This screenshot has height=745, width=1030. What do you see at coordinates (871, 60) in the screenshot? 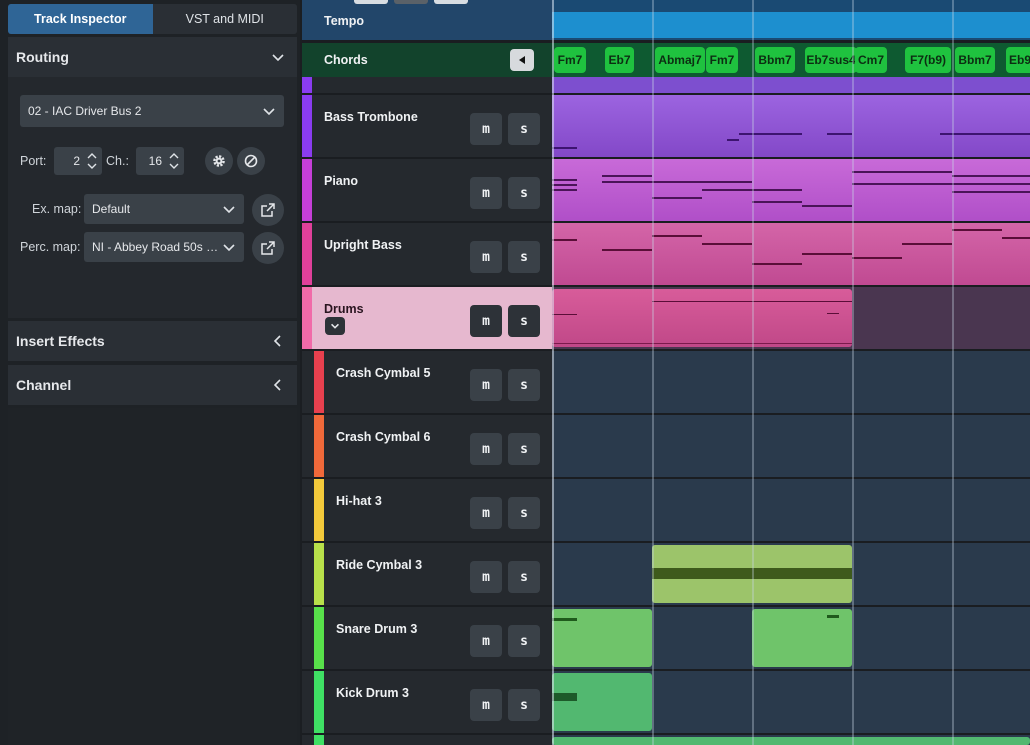
I see `chord-chip: Cm7` at bounding box center [871, 60].